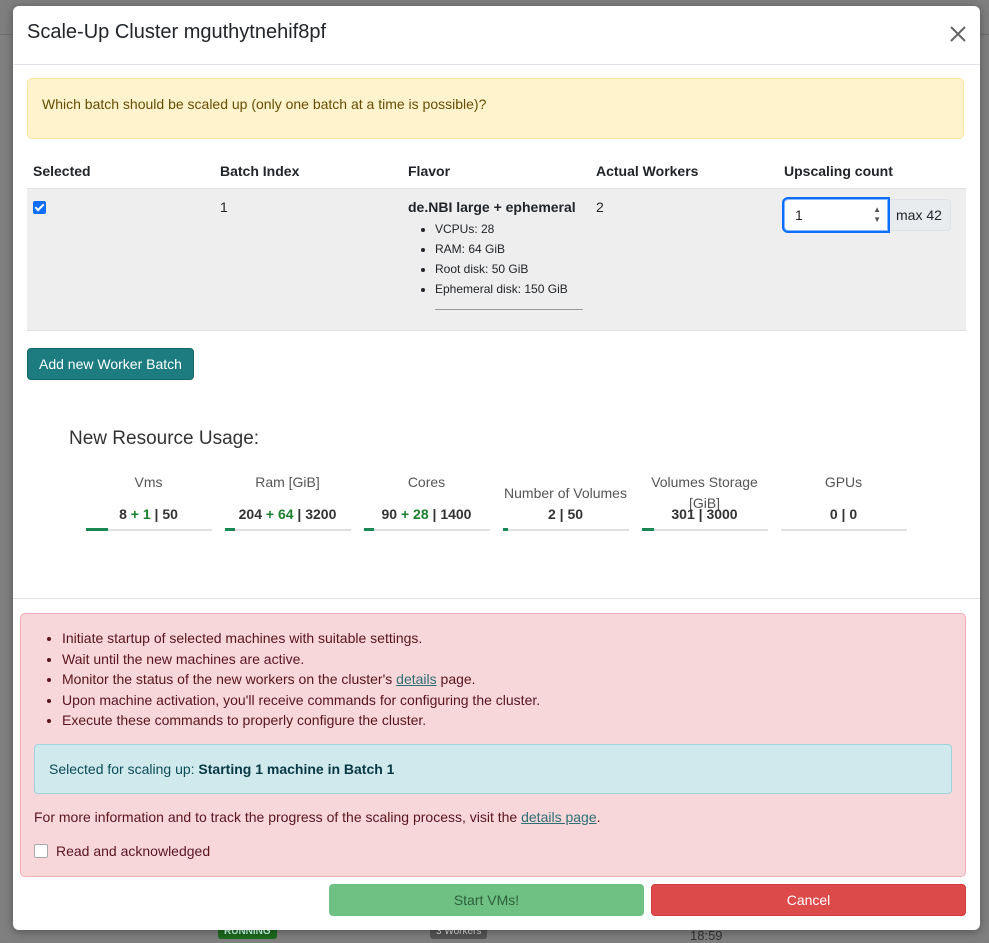 Image resolution: width=989 pixels, height=943 pixels. I want to click on header-upscaling-count: Upscaling count, so click(872, 171).